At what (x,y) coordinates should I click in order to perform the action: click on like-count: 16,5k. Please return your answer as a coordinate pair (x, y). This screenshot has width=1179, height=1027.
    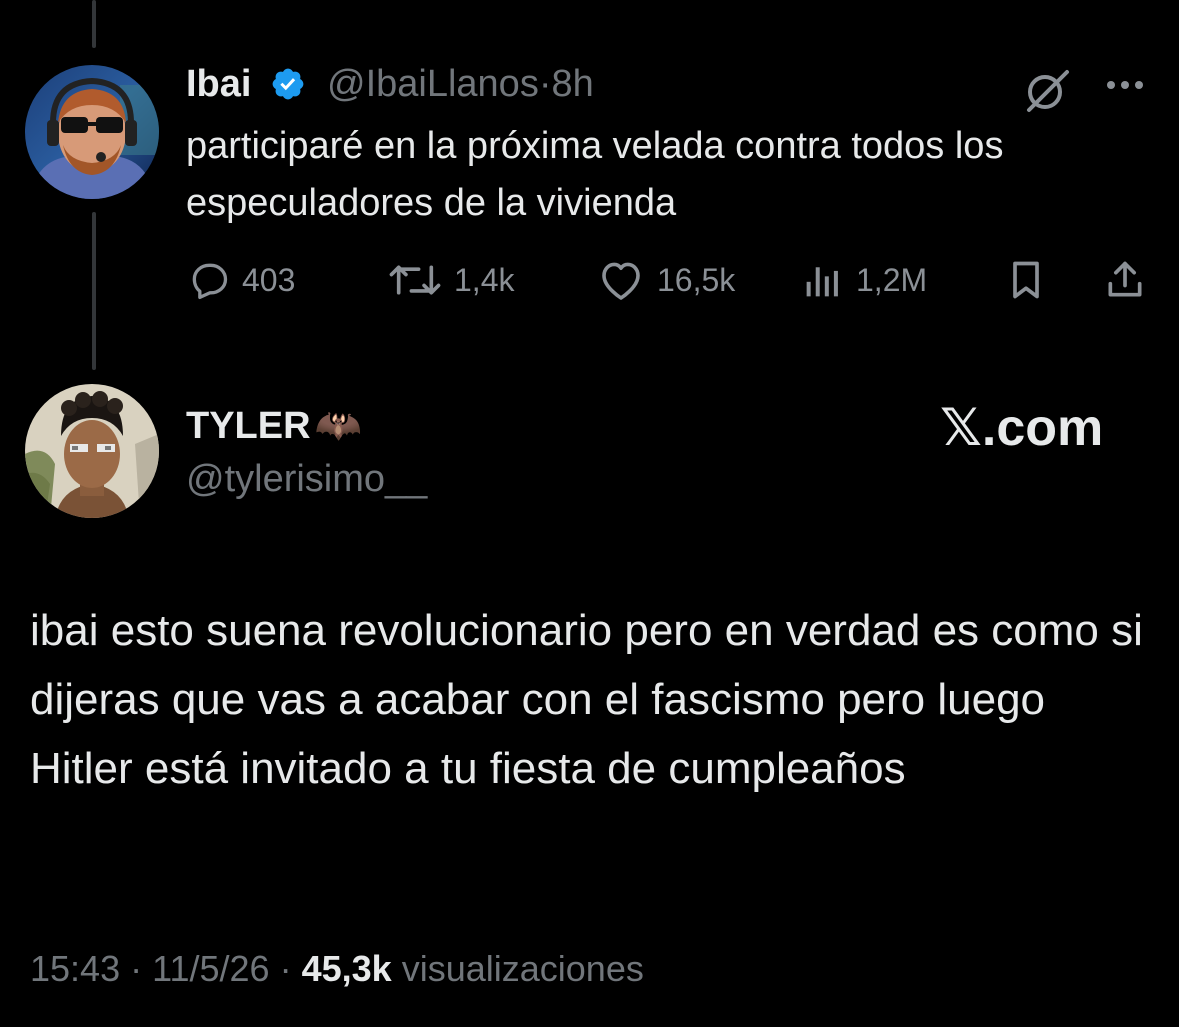
    Looking at the image, I should click on (696, 279).